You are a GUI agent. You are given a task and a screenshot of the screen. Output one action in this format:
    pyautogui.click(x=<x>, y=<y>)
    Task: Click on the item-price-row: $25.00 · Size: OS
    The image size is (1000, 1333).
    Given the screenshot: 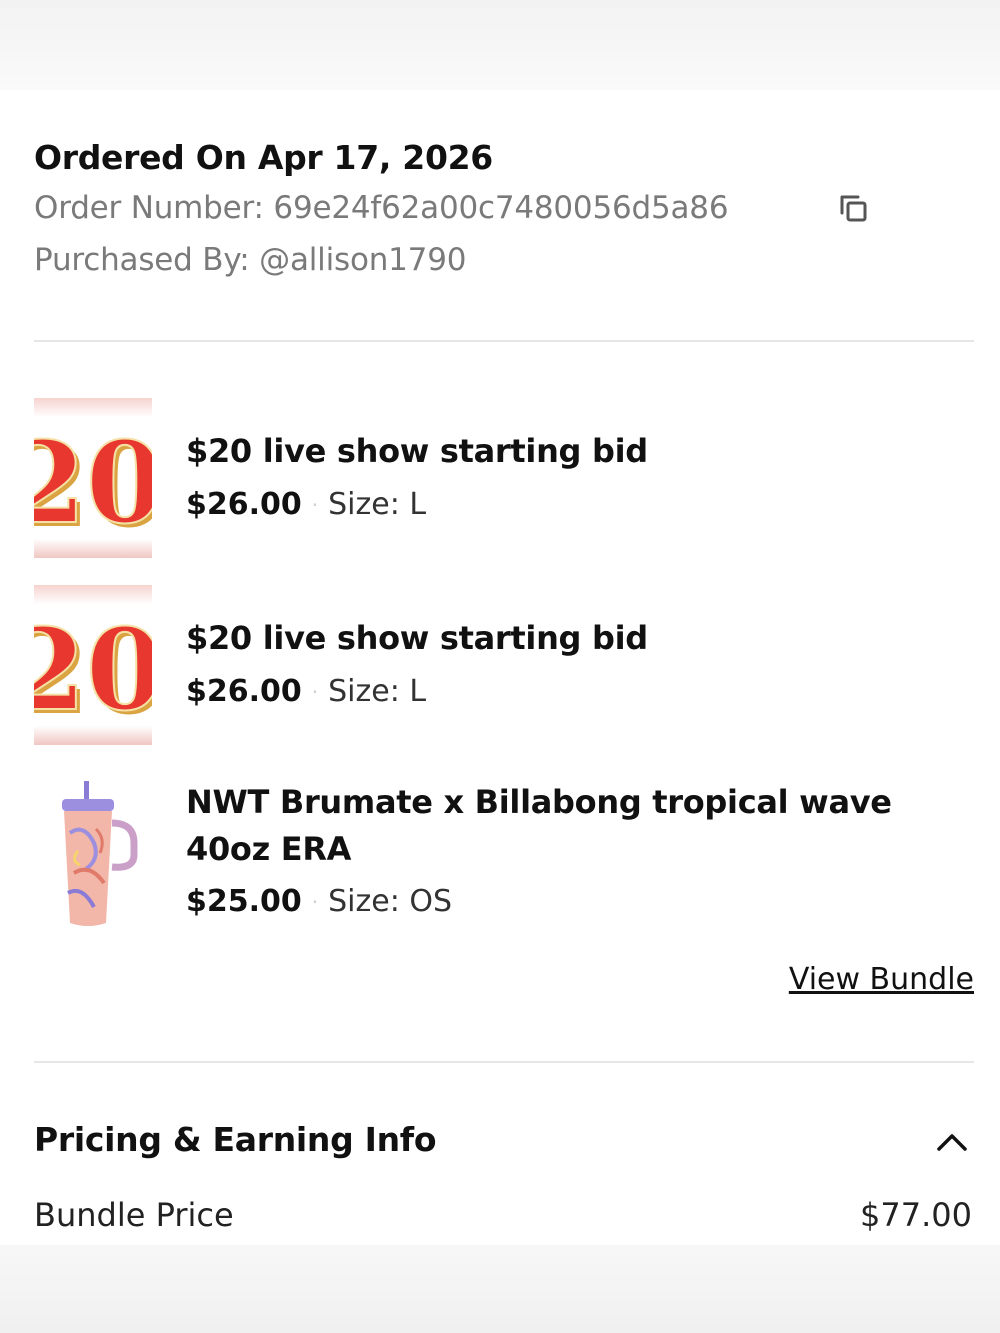 What is the action you would take?
    pyautogui.click(x=319, y=901)
    